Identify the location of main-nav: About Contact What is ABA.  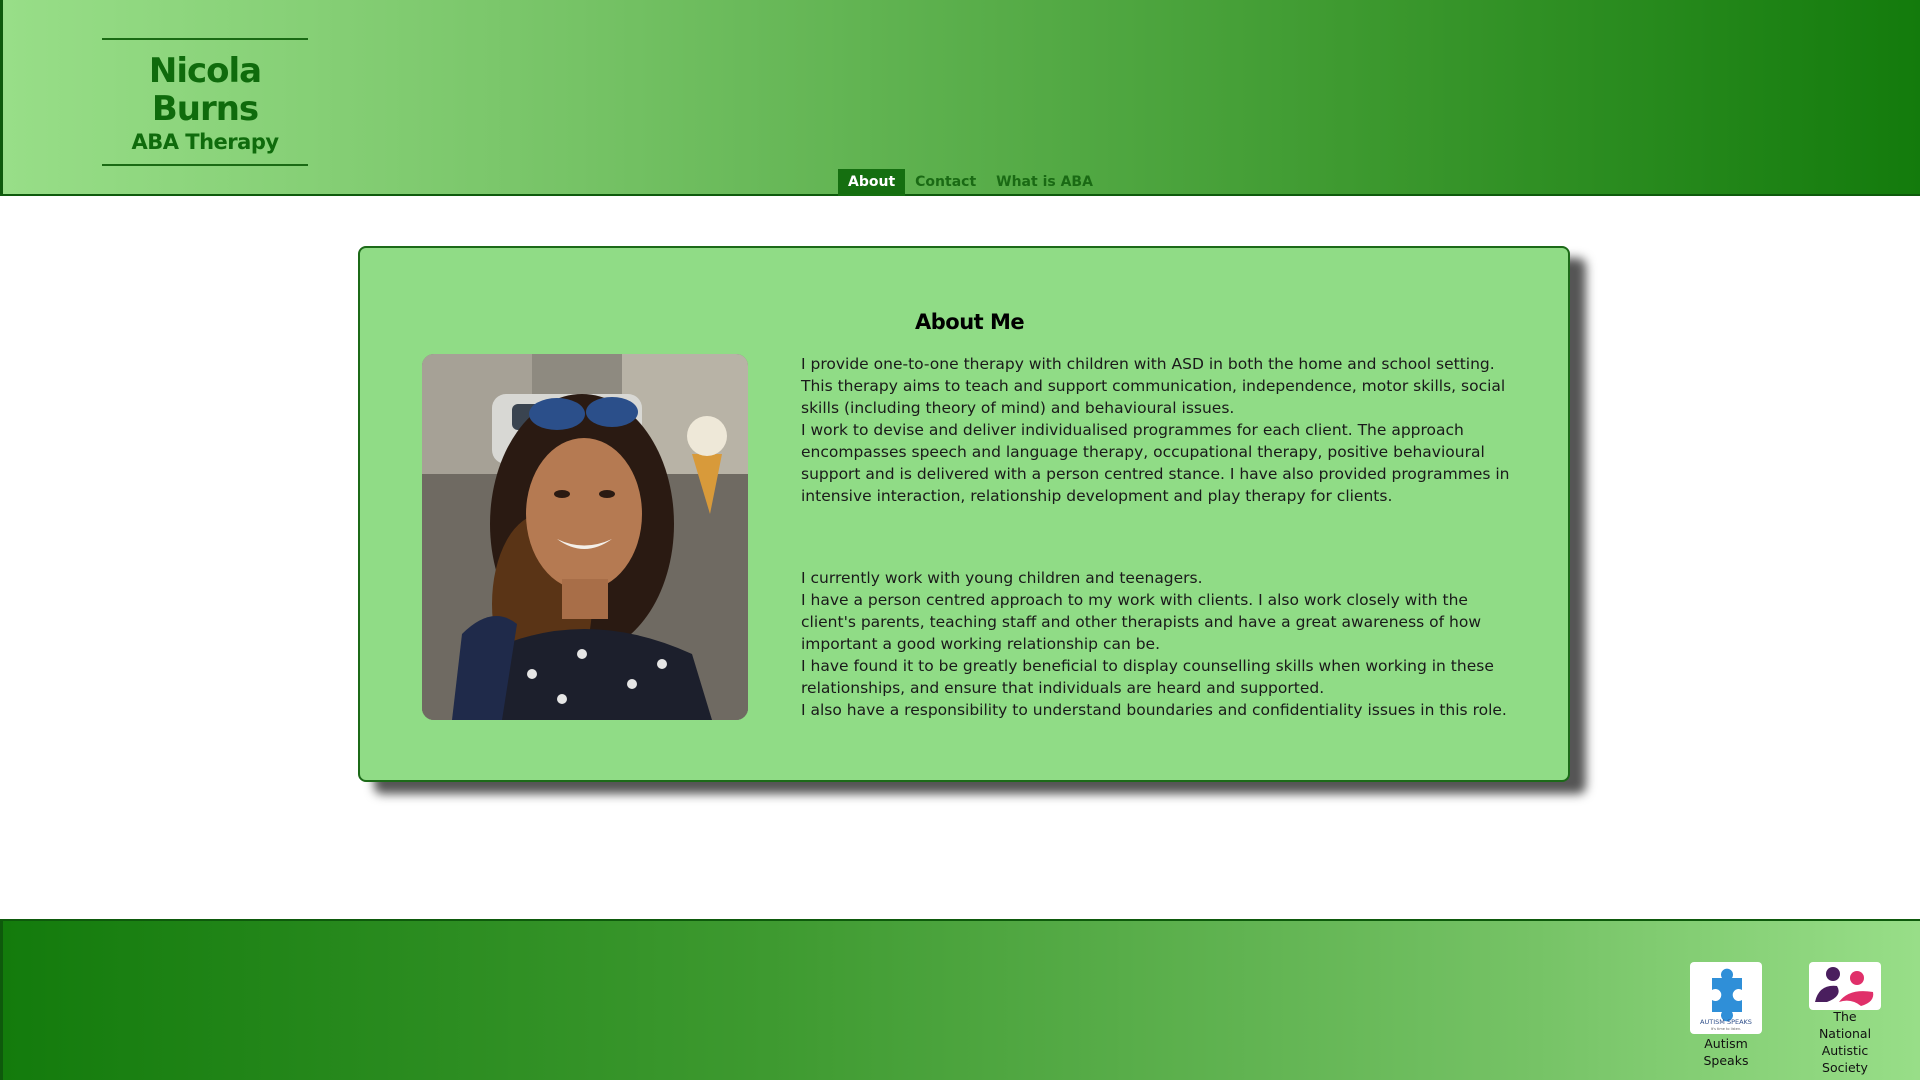
(970, 182).